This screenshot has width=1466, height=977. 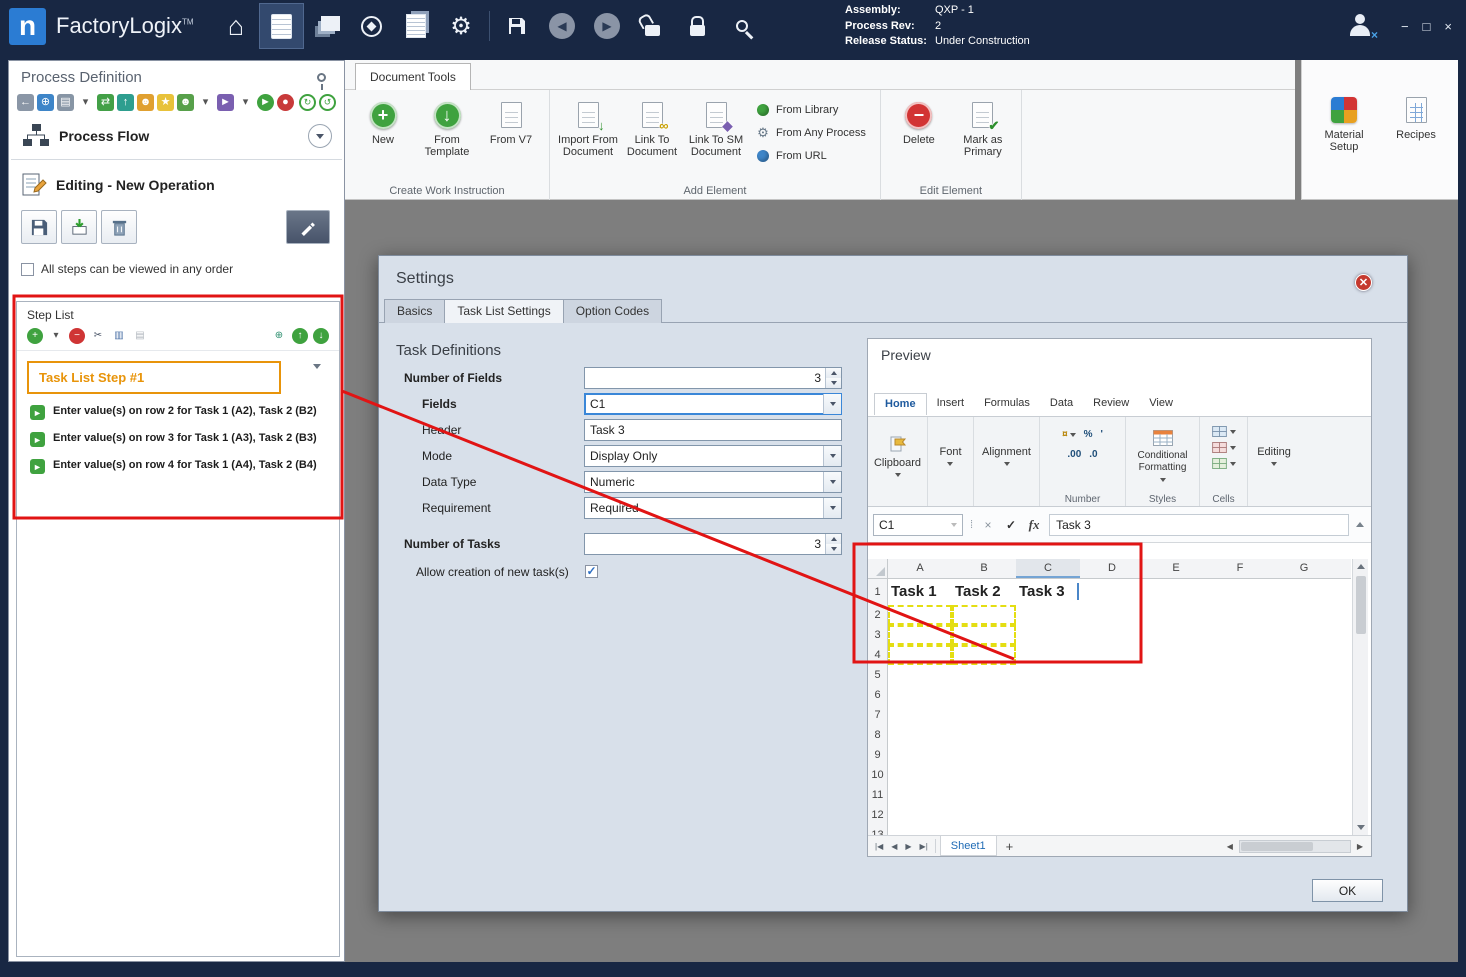 I want to click on team-icon: ☻, so click(x=185, y=102).